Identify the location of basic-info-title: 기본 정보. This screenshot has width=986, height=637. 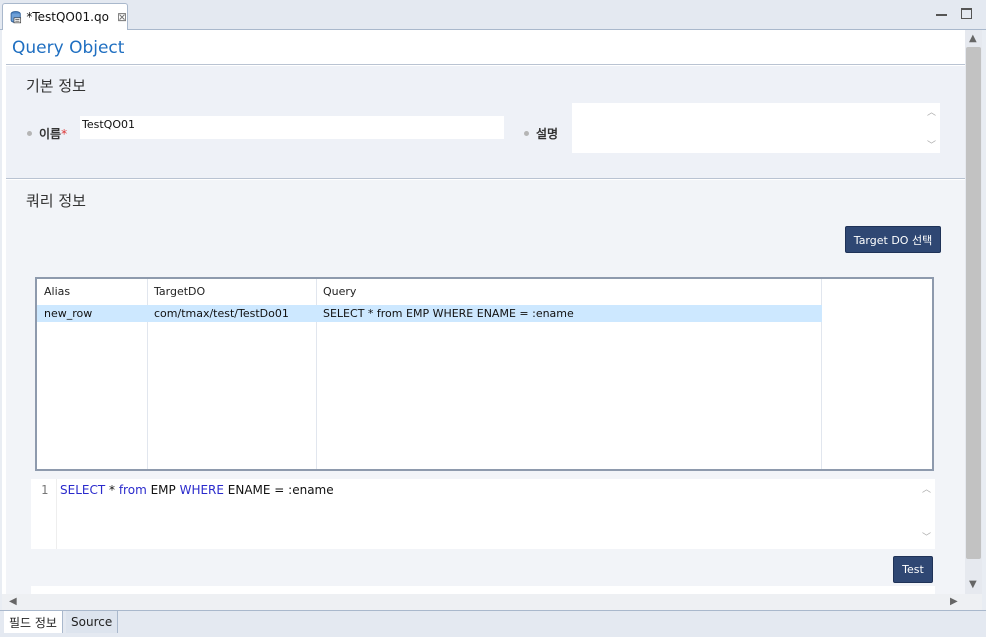
(56, 86).